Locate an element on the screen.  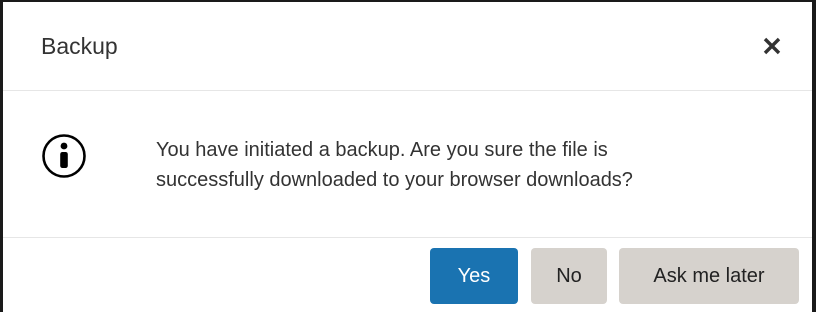
close-button is located at coordinates (772, 46).